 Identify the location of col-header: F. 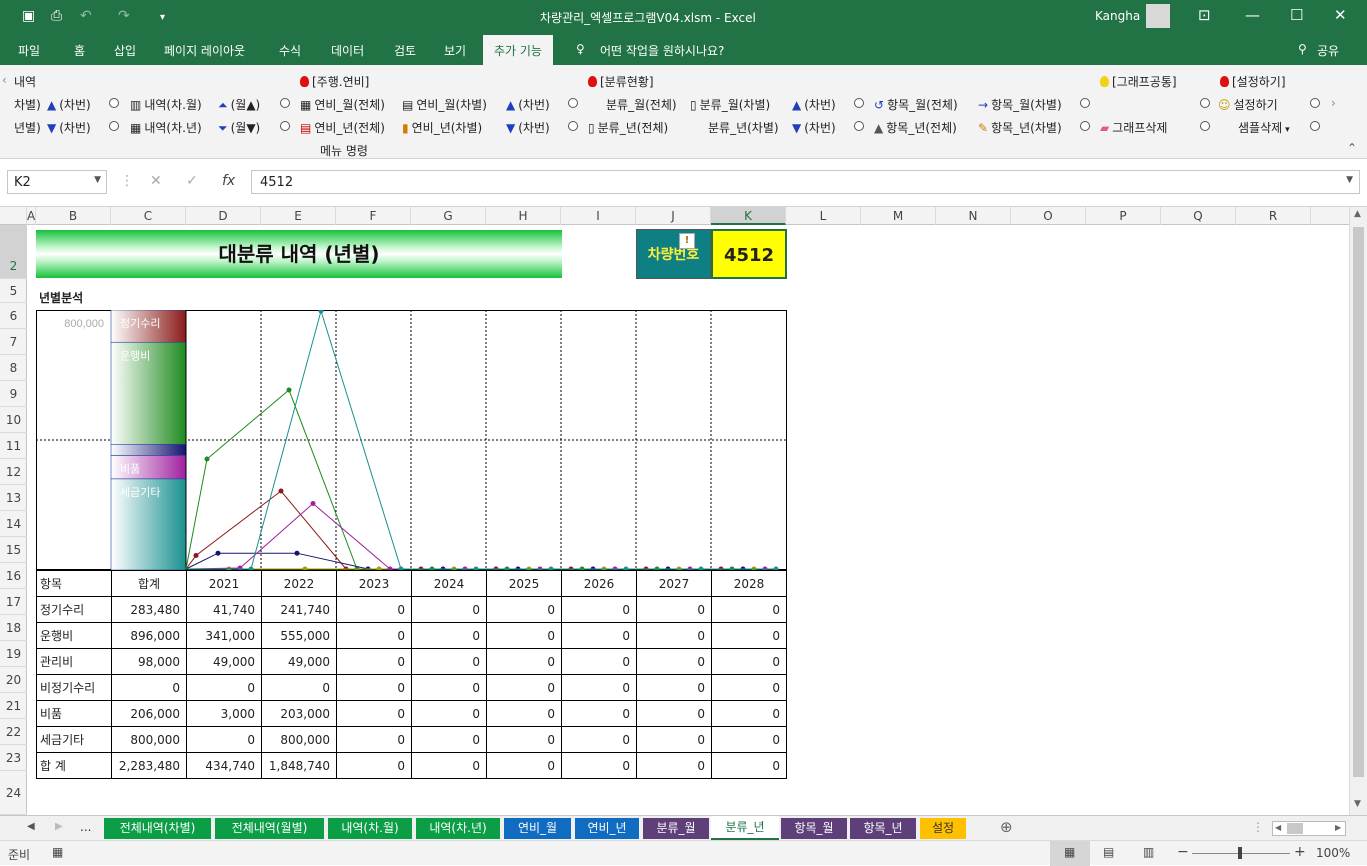
(373, 216).